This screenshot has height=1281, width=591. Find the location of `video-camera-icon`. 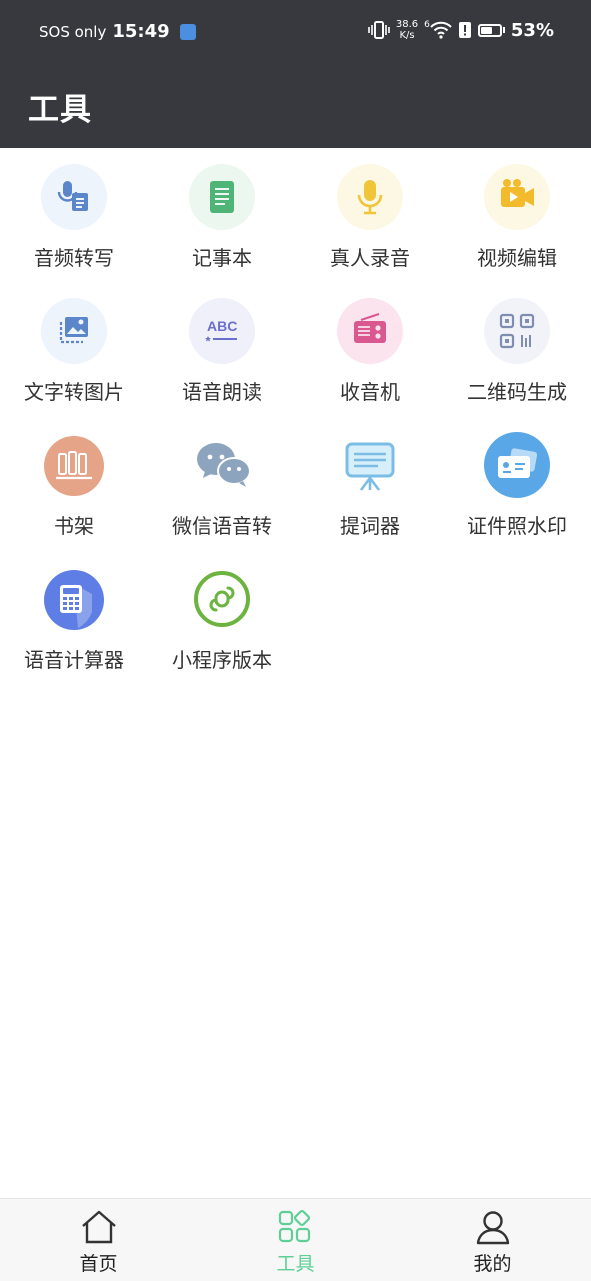

video-camera-icon is located at coordinates (517, 197).